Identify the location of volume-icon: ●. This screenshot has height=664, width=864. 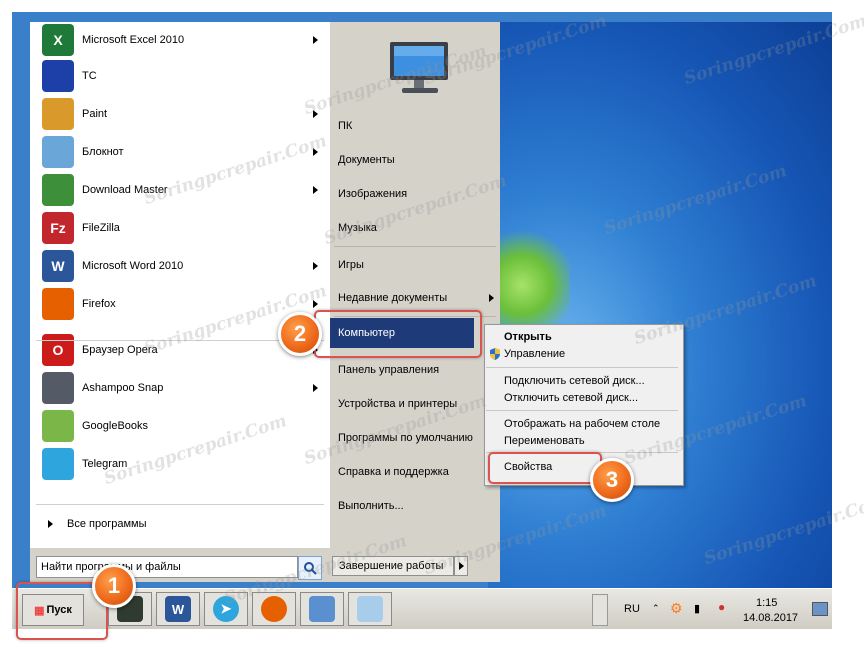
(721, 607).